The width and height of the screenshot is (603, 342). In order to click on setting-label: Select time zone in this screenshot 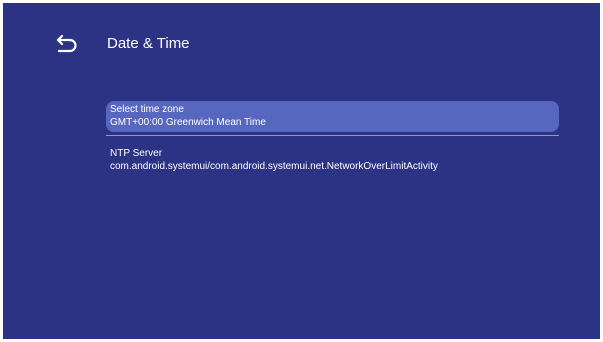, I will do `click(147, 109)`.